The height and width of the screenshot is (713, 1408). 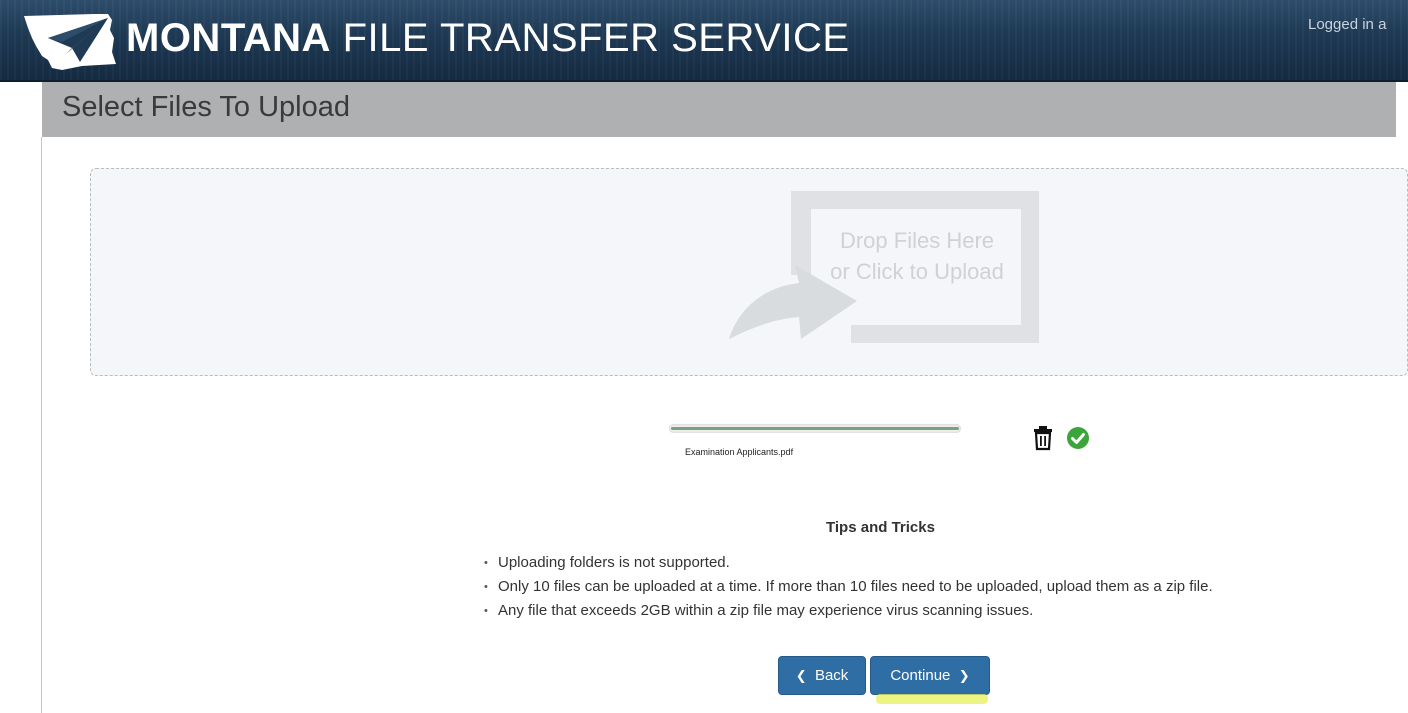 I want to click on drop-line-2: or Click to Upload, so click(x=917, y=271).